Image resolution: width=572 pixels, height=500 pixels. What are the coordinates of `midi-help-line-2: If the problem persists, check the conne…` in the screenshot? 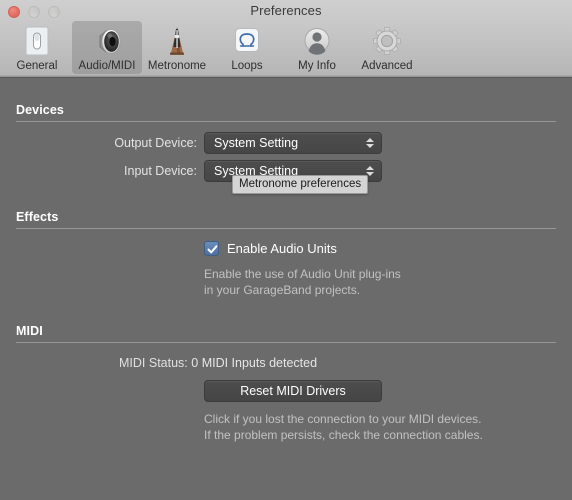 It's located at (343, 435).